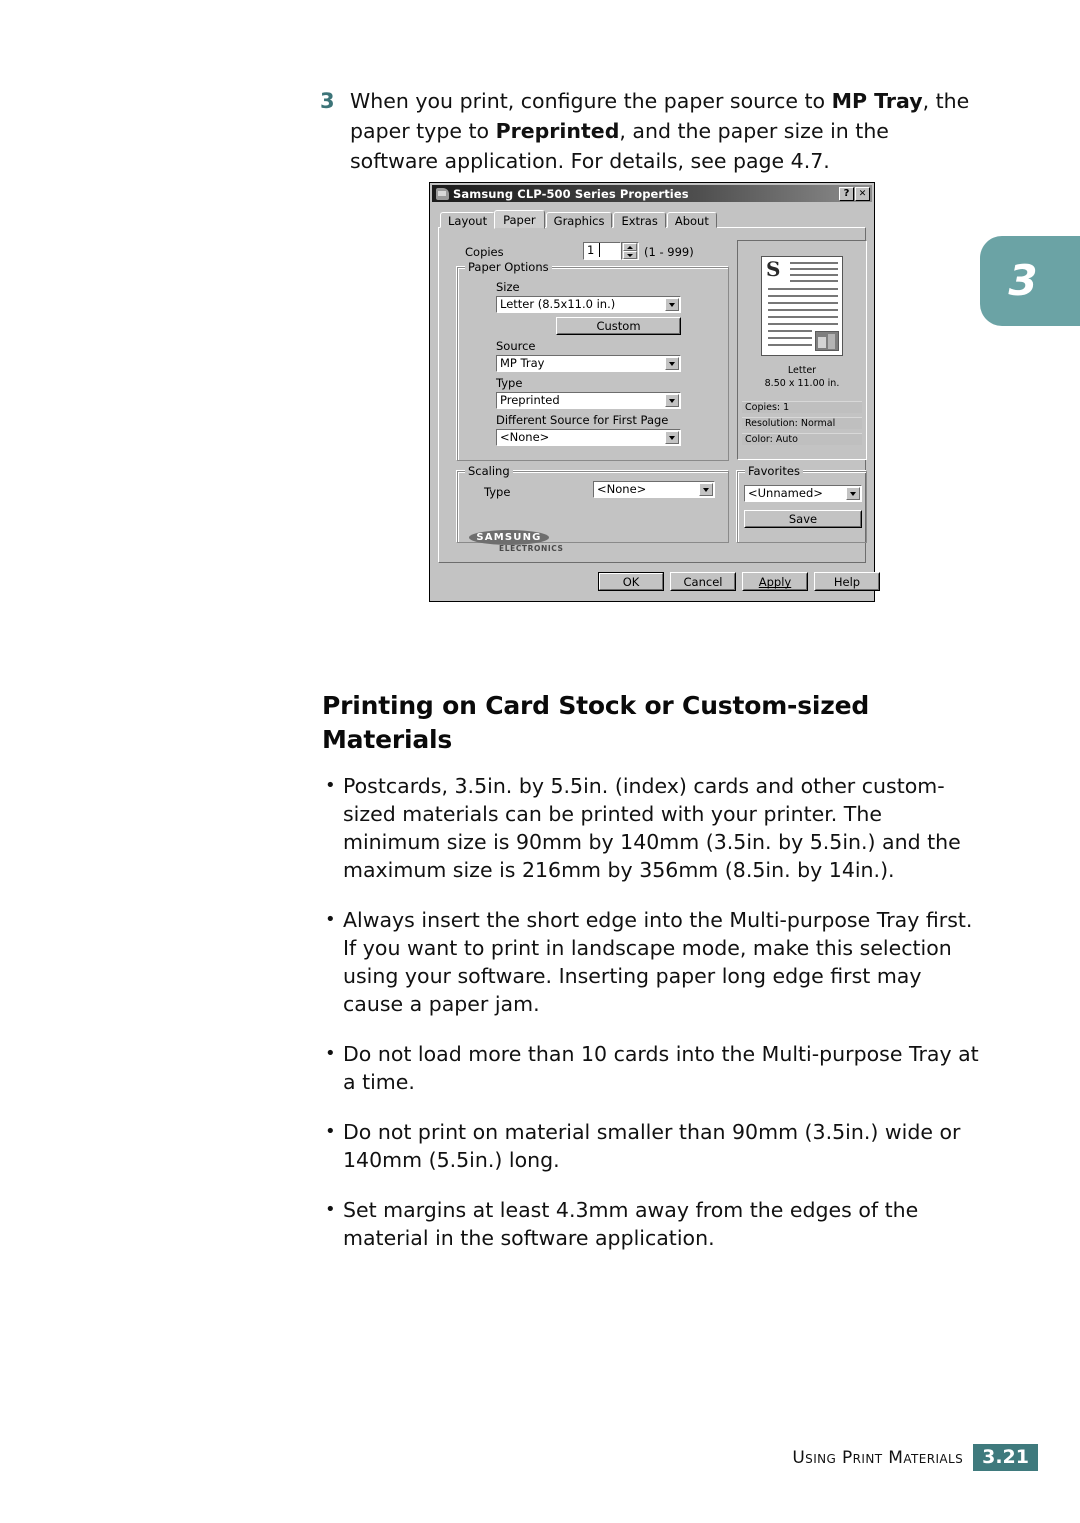  I want to click on printer-icon, so click(442, 193).